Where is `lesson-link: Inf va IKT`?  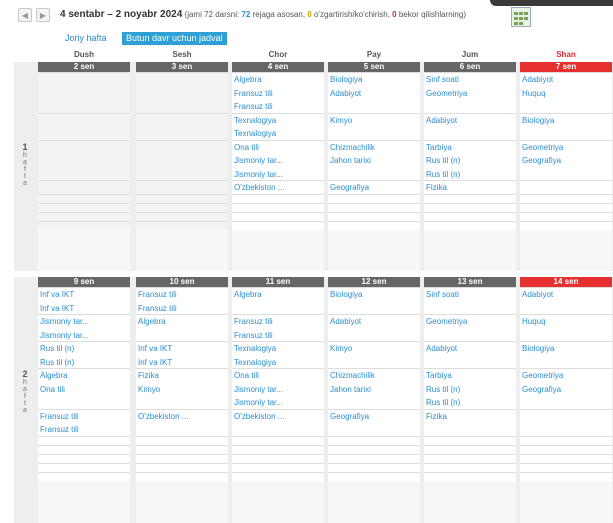
lesson-link: Inf va IKT is located at coordinates (182, 363).